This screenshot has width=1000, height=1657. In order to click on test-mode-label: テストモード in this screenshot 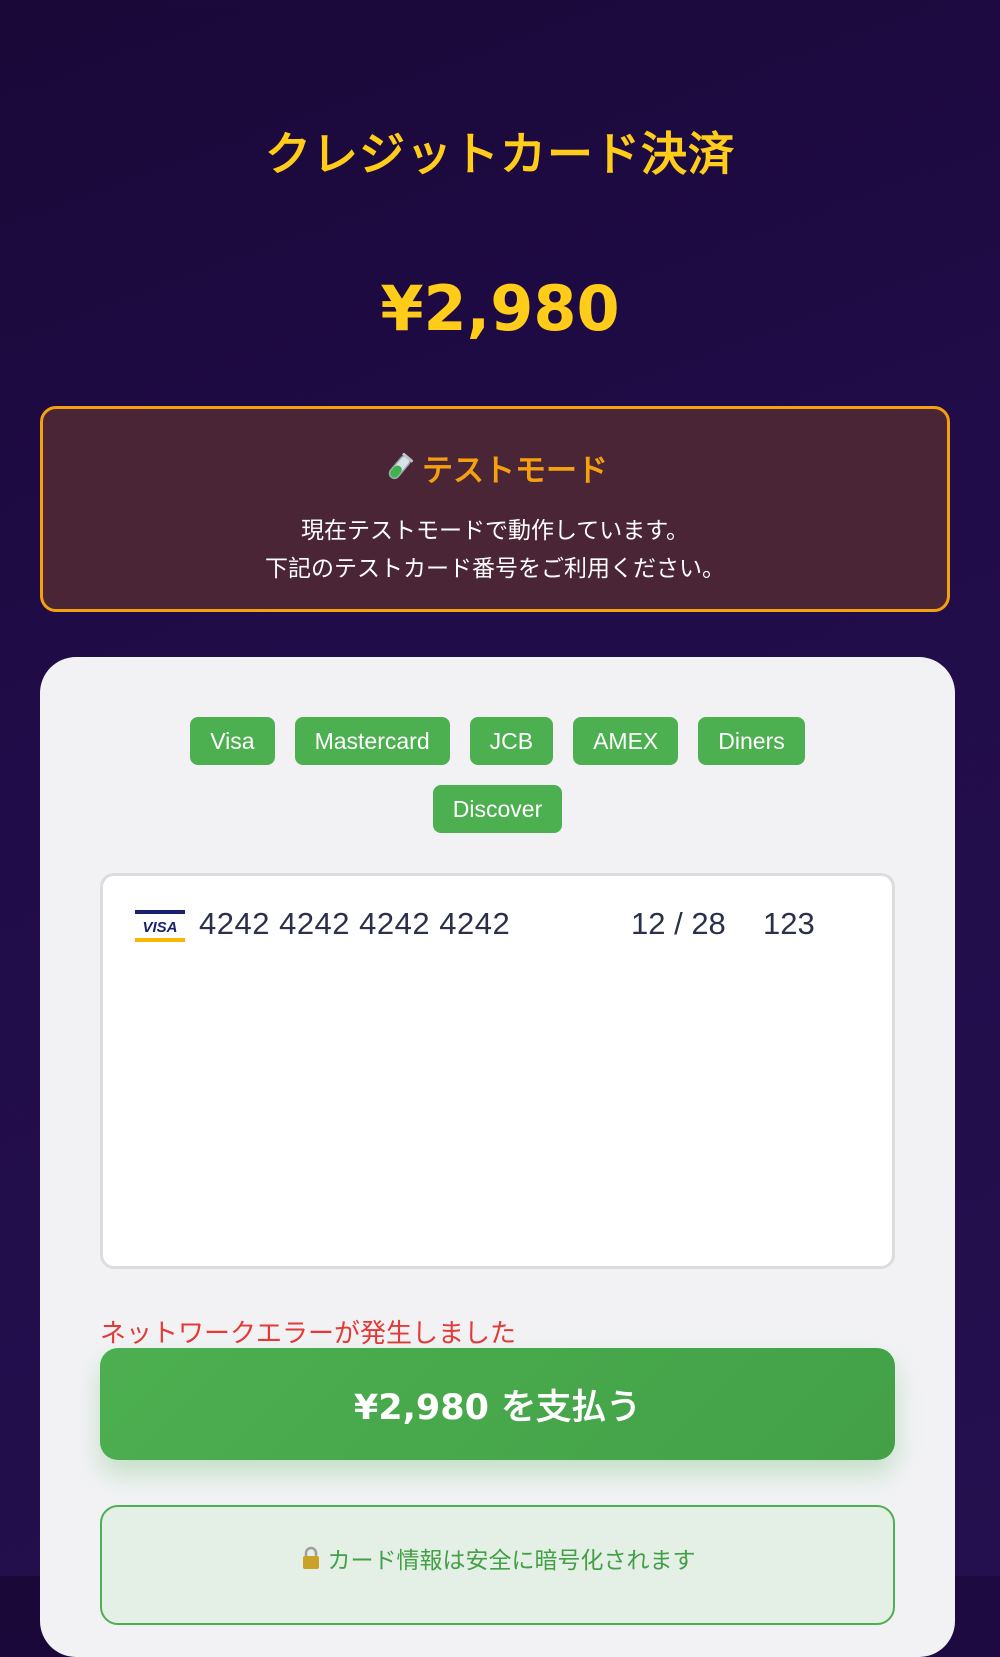, I will do `click(515, 471)`.